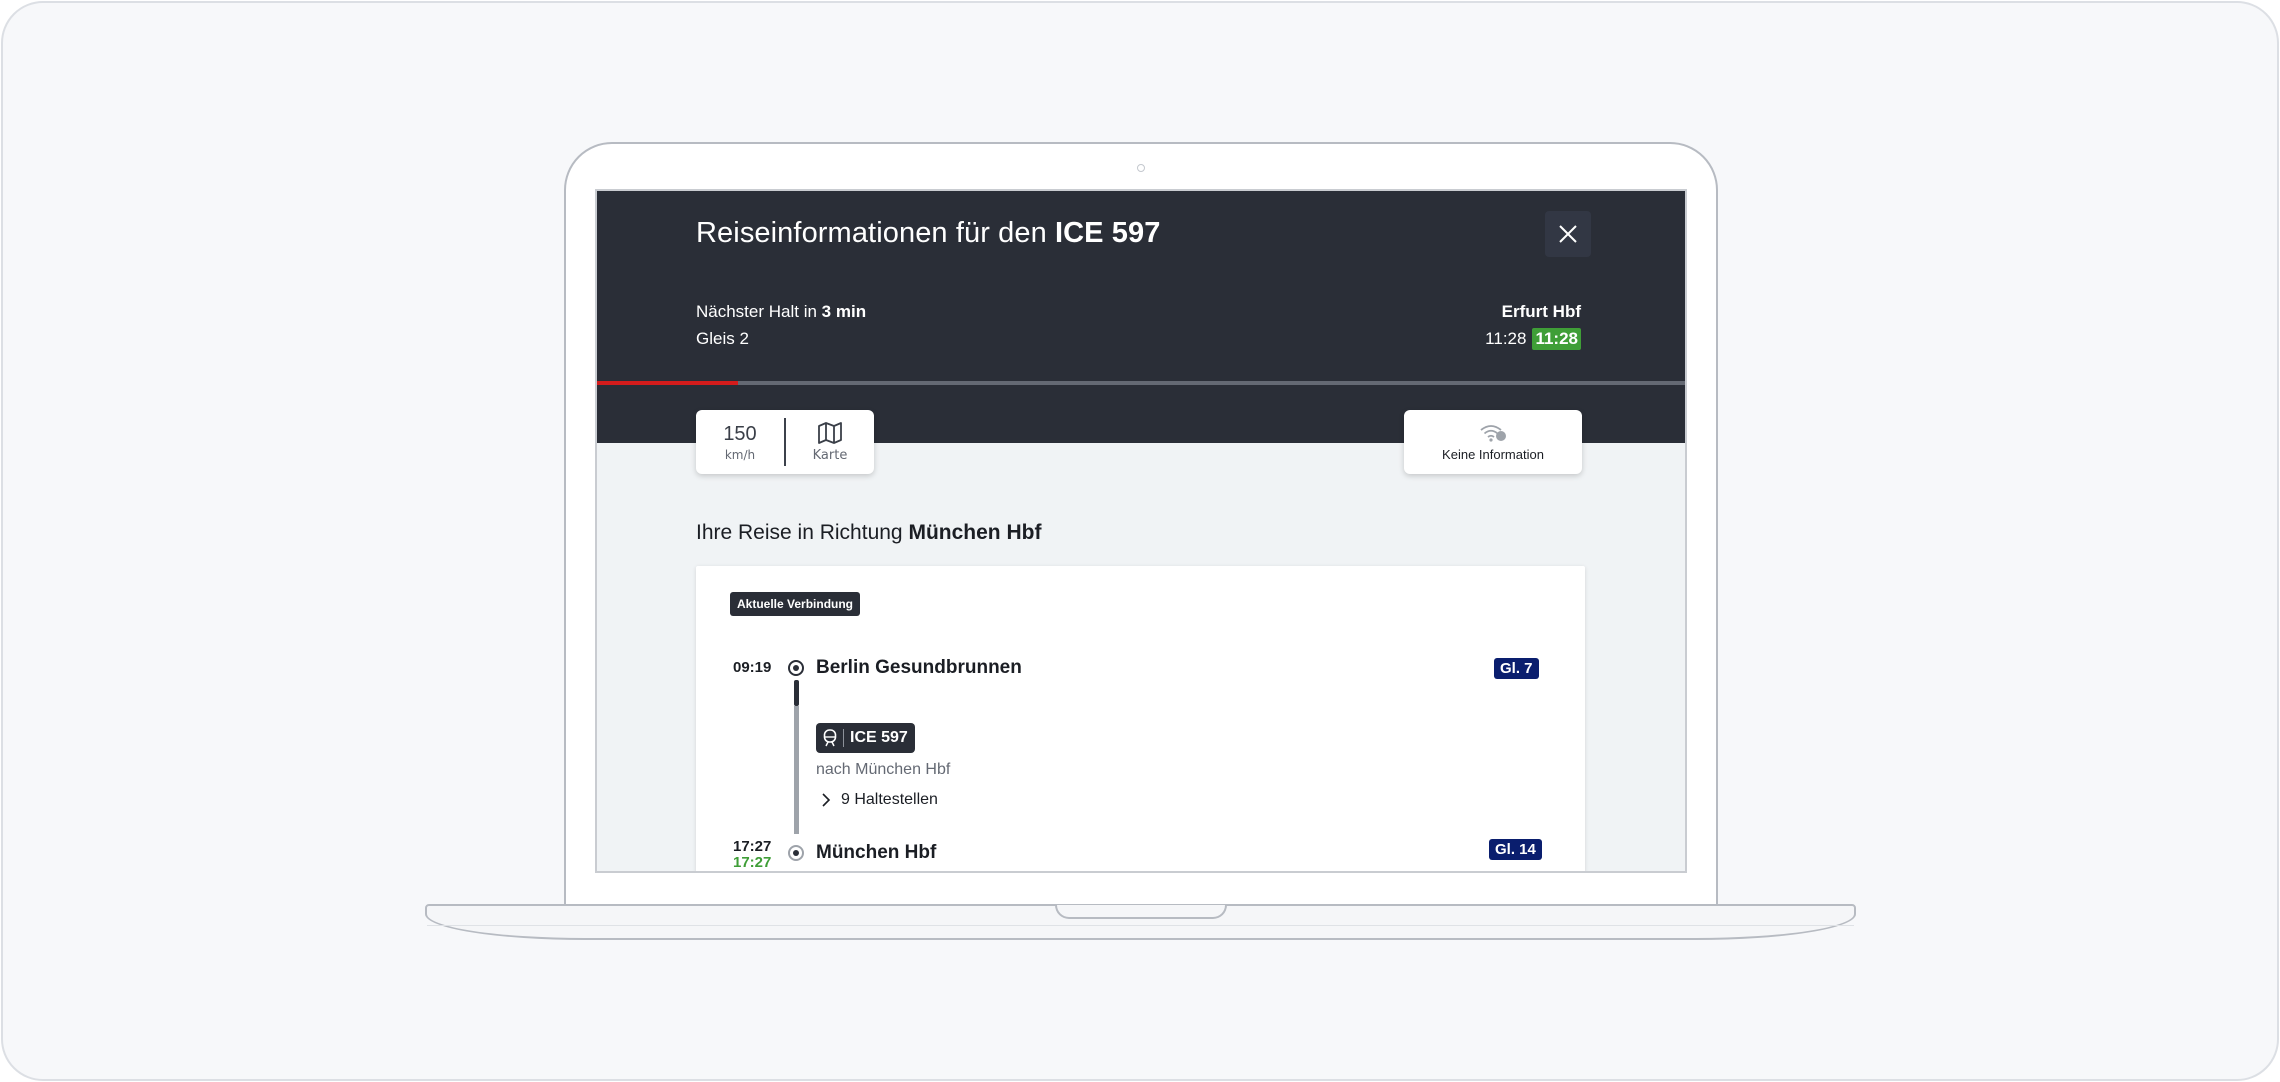 This screenshot has height=1082, width=2280. I want to click on current-connection-tag: Aktuelle Verbindung, so click(795, 604).